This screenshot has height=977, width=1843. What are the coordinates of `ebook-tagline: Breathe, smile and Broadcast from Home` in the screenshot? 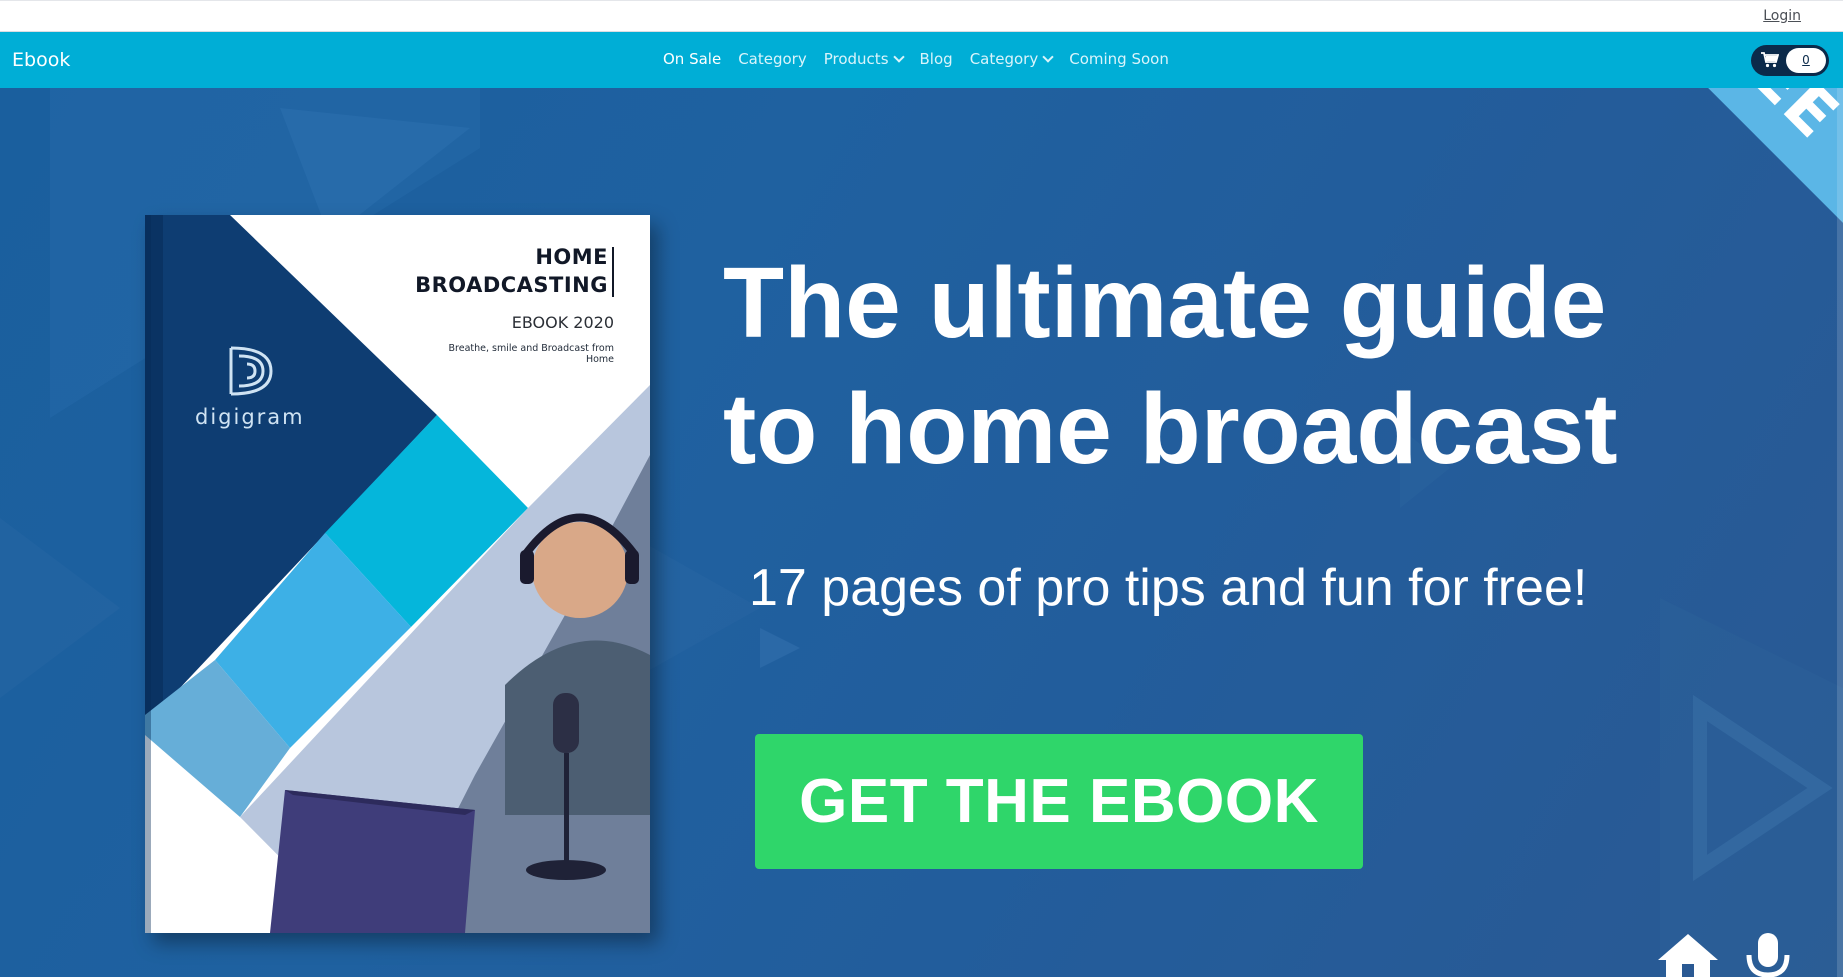 It's located at (531, 354).